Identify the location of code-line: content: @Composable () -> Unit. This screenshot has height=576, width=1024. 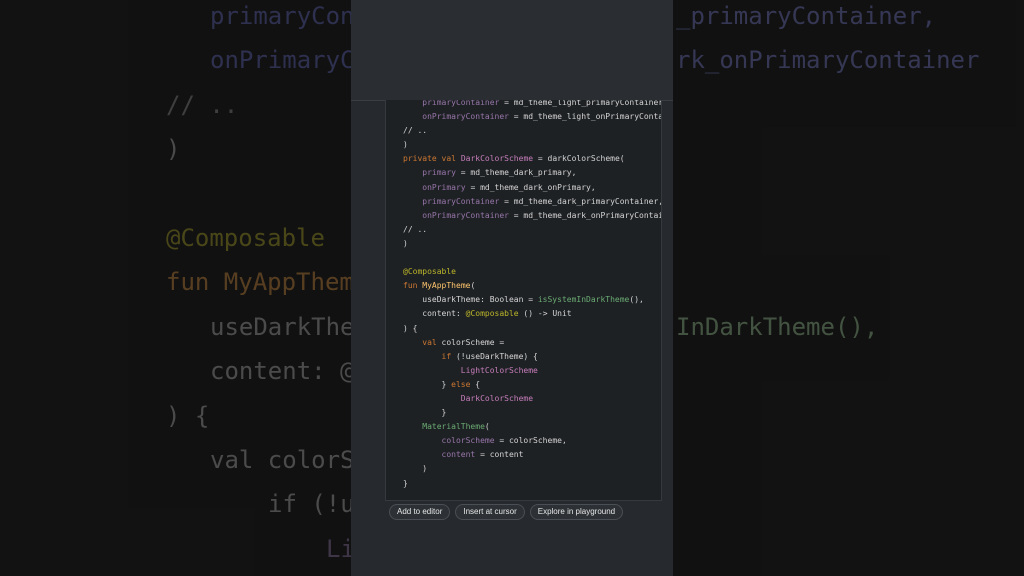
(487, 314).